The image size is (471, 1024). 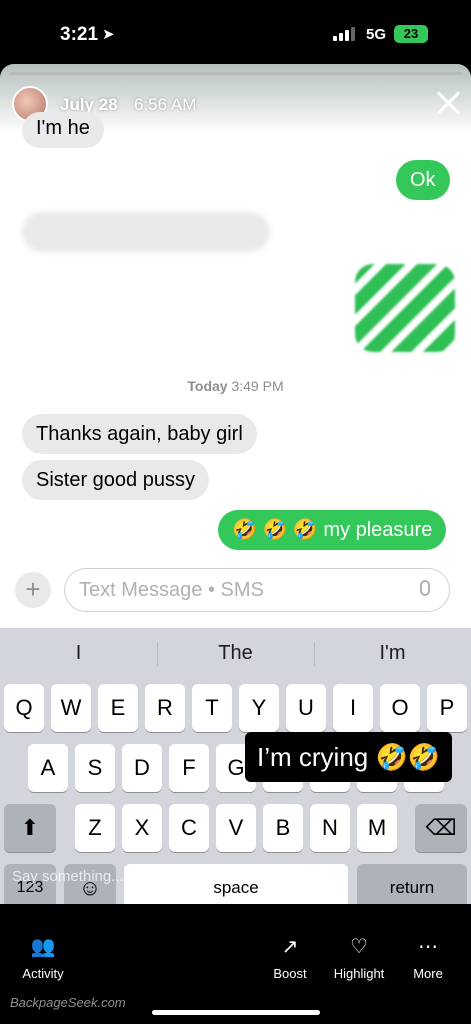 What do you see at coordinates (33, 590) in the screenshot?
I see `plus-icon: +` at bounding box center [33, 590].